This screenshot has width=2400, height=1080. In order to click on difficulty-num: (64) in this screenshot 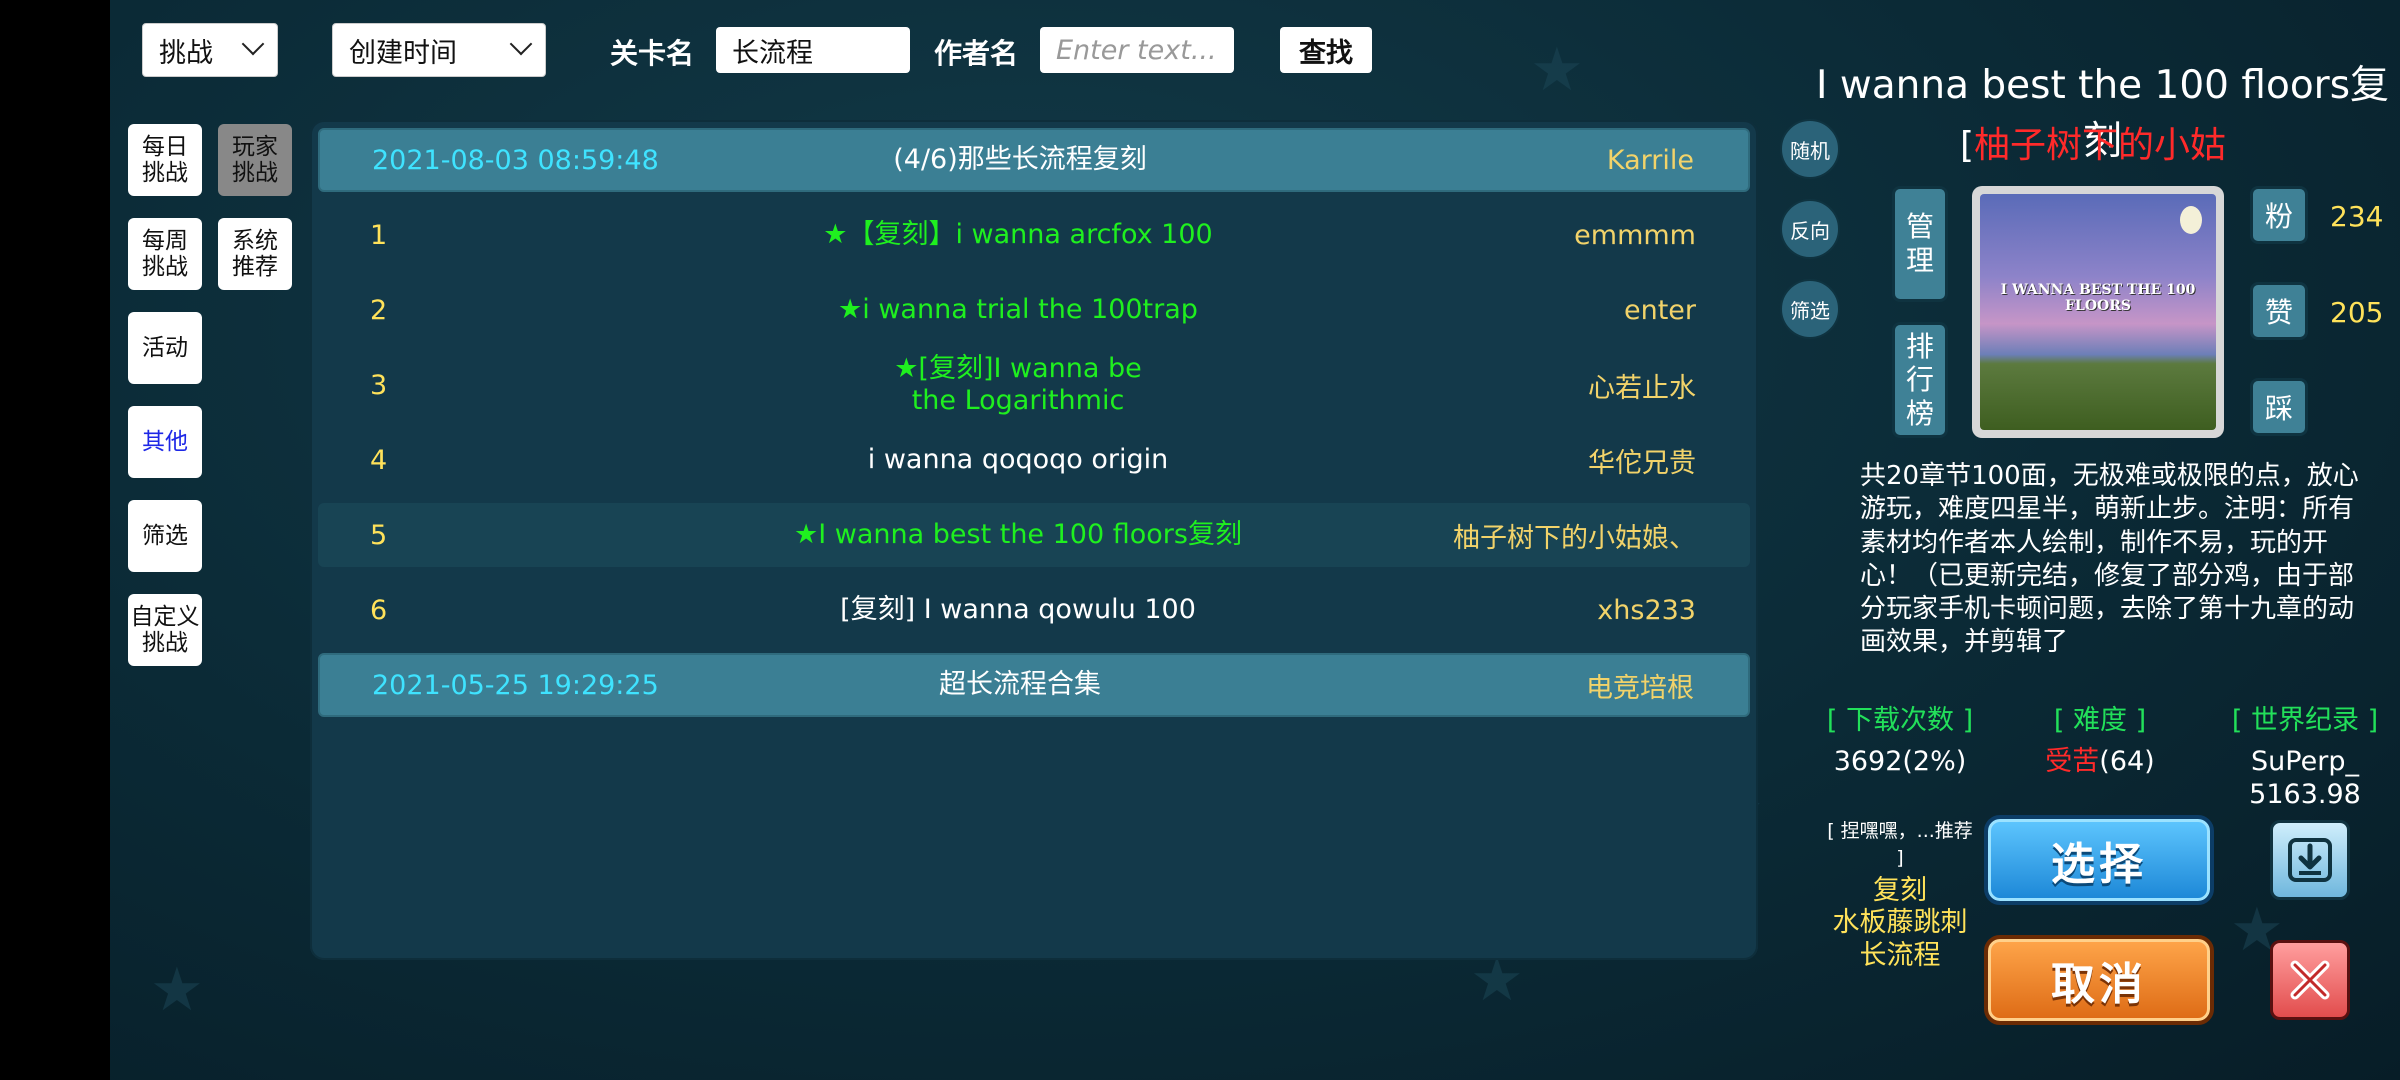, I will do `click(2127, 761)`.